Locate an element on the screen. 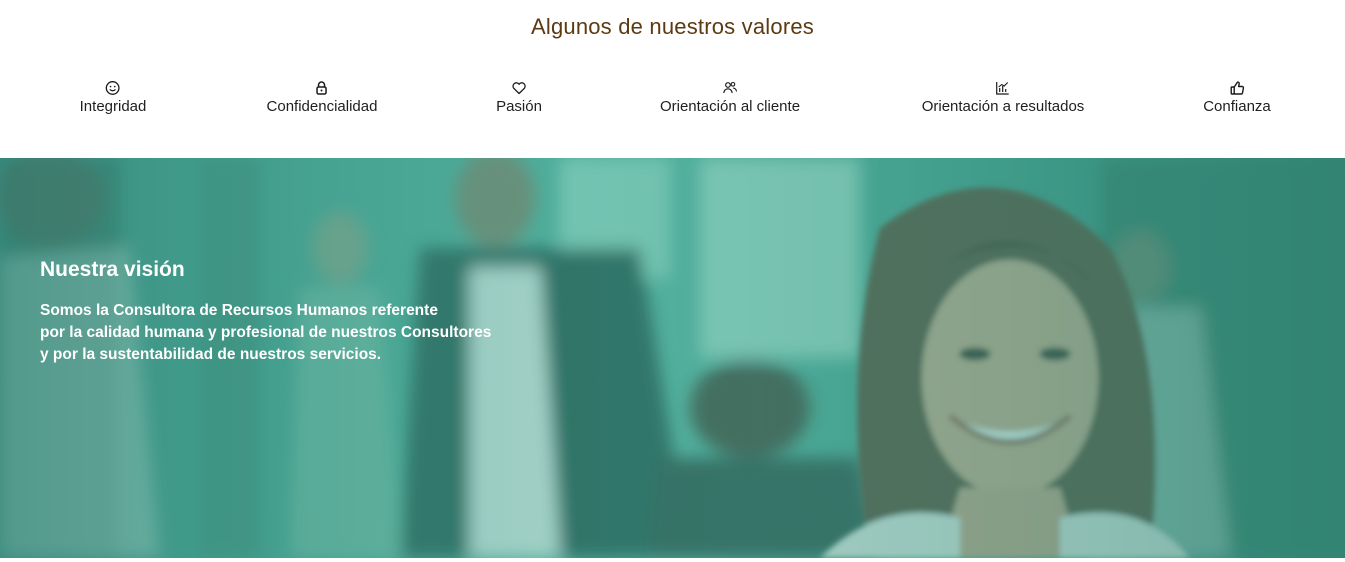 This screenshot has width=1345, height=562. value-item-pasion: Pasión is located at coordinates (519, 97).